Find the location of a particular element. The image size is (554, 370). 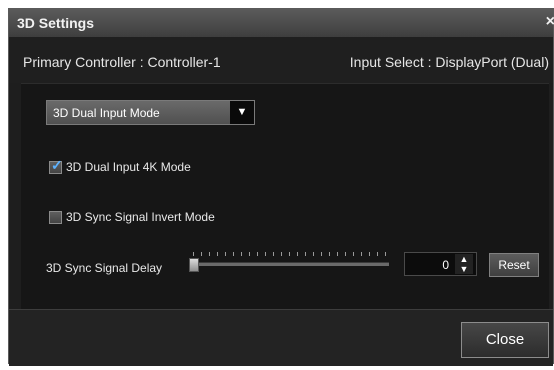

title-bar: 3D Settings × is located at coordinates (281, 23).